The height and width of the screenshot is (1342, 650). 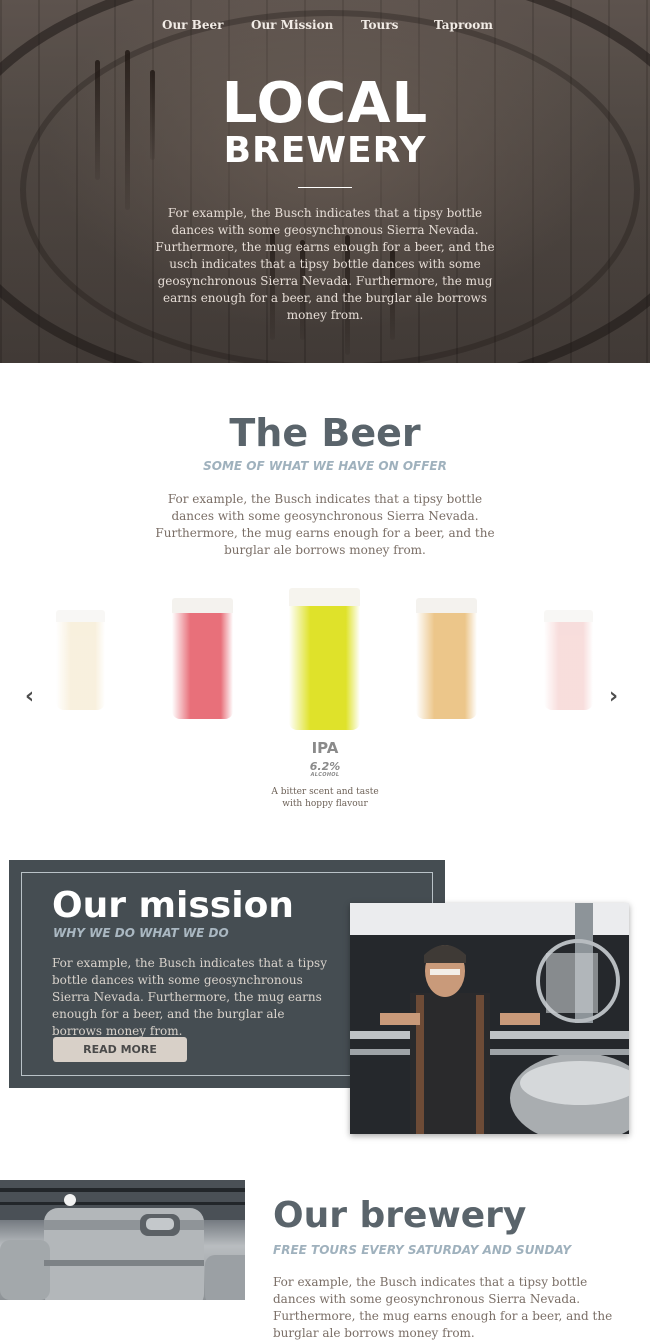 I want to click on nav-link-taproom: Taproom, so click(x=463, y=25).